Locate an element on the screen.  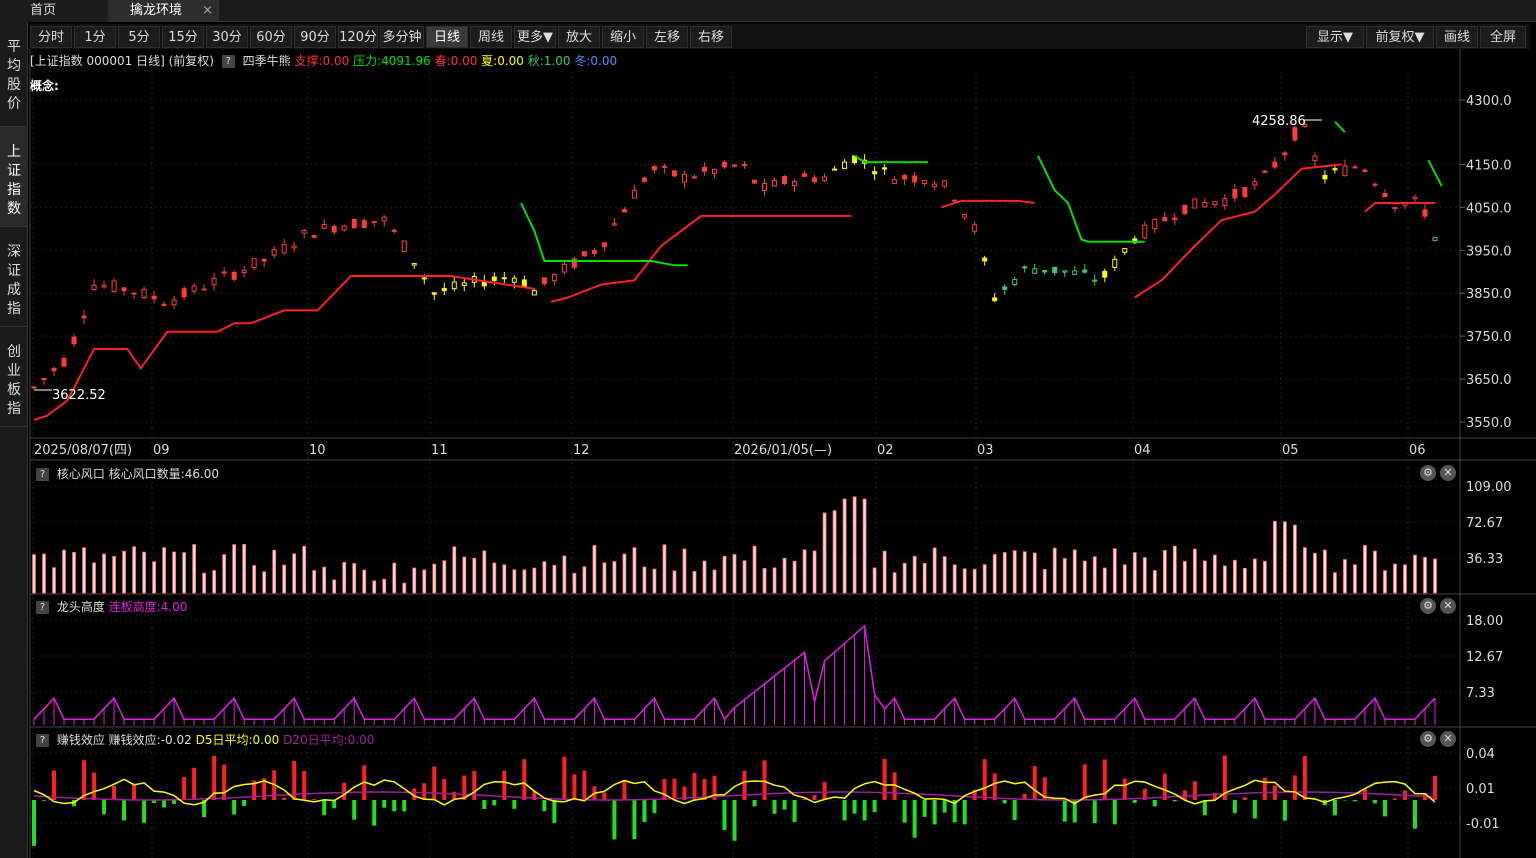
nav-item-shenzhen: 深证成指 is located at coordinates (14, 277).